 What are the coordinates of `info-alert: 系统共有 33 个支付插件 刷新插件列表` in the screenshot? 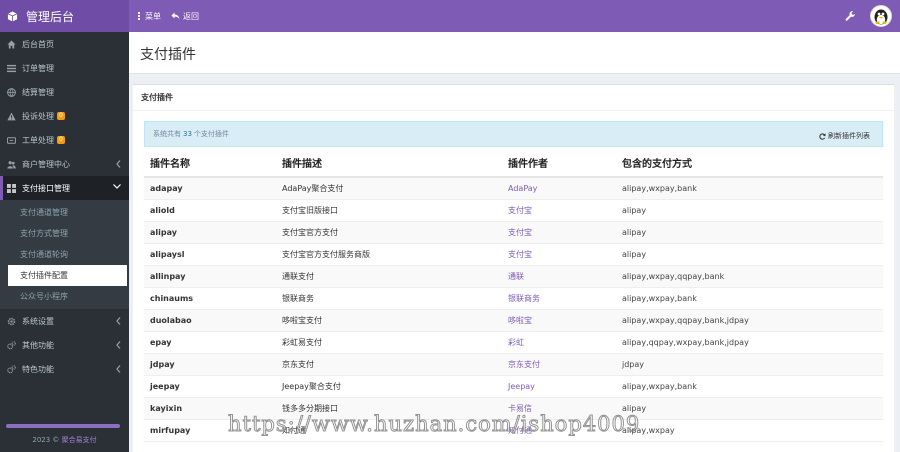 It's located at (513, 134).